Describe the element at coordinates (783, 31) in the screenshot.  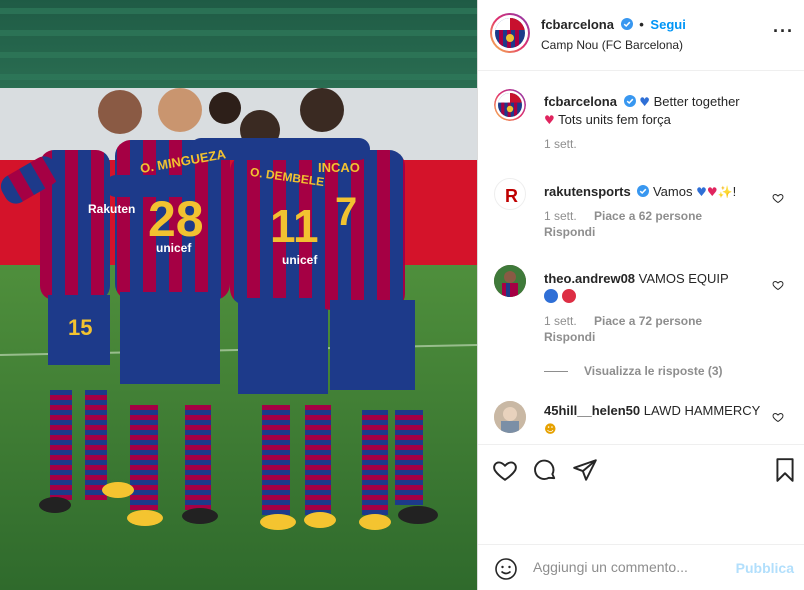
I see `more-options-icon: ···` at that location.